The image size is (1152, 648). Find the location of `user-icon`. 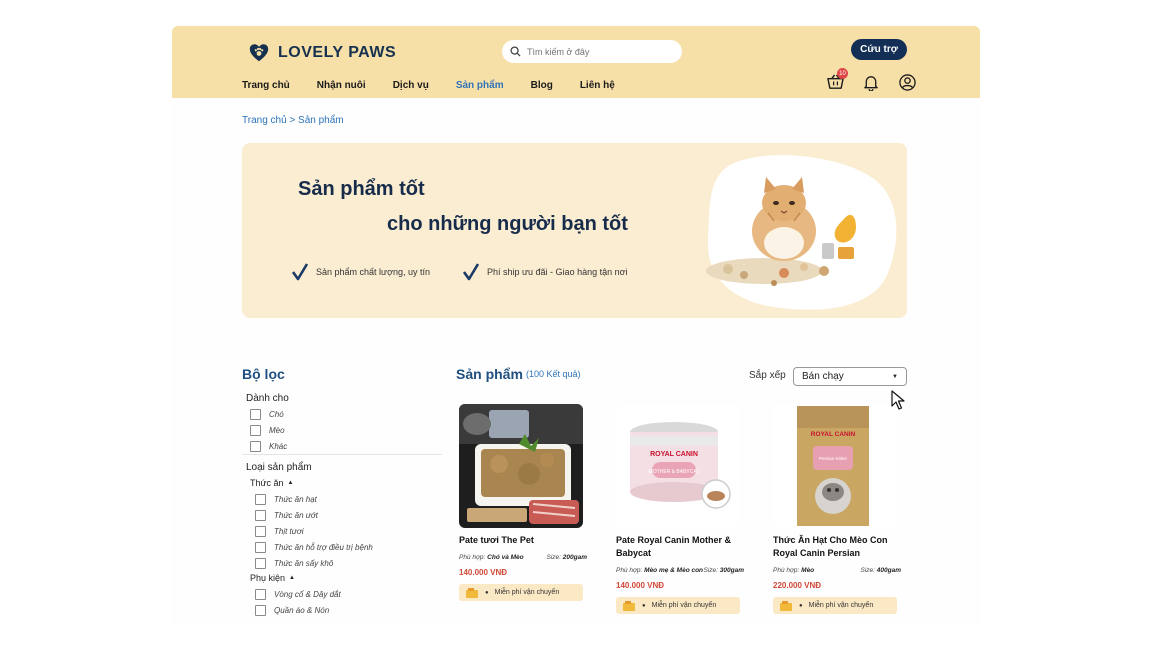

user-icon is located at coordinates (907, 82).